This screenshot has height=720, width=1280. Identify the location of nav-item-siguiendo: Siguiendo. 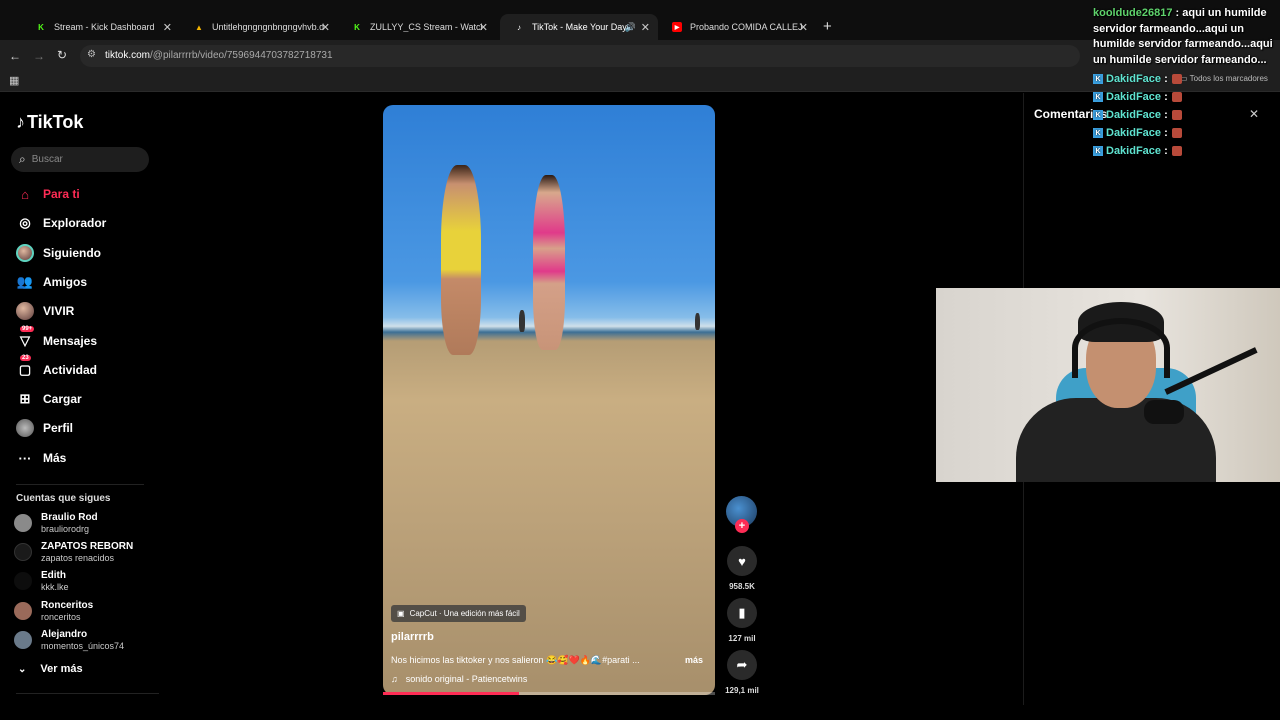
(58, 253).